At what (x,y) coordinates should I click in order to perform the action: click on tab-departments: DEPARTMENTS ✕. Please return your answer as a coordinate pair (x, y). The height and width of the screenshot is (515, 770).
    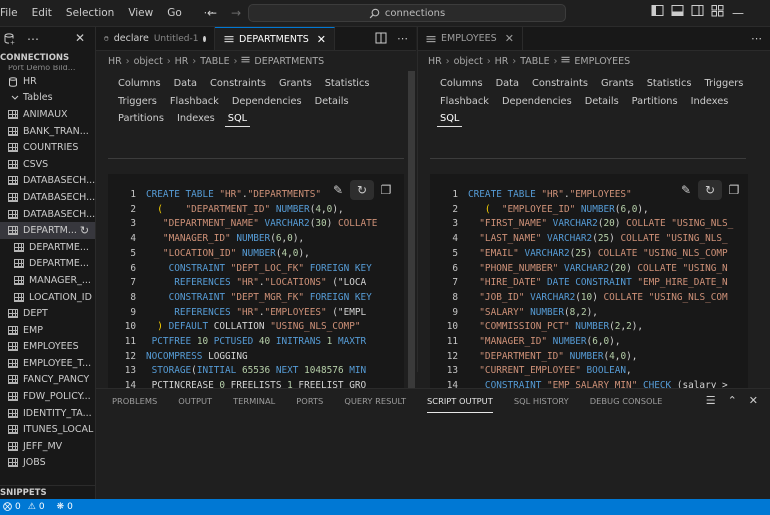
    Looking at the image, I should click on (275, 38).